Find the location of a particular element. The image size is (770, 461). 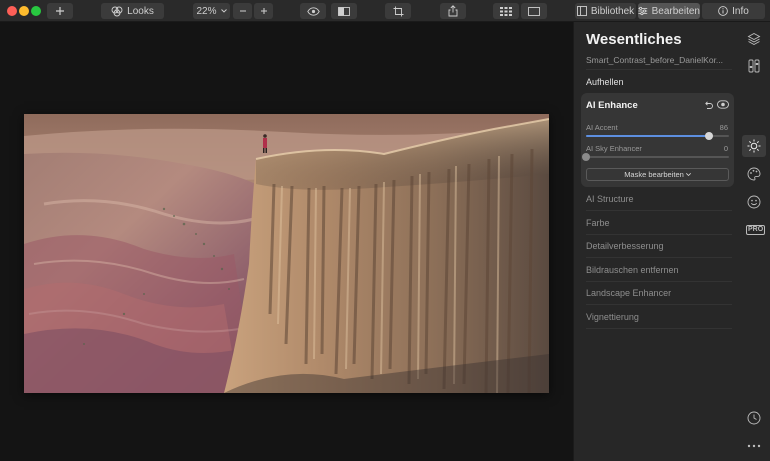

panel-title: Wesentliches is located at coordinates (634, 39).